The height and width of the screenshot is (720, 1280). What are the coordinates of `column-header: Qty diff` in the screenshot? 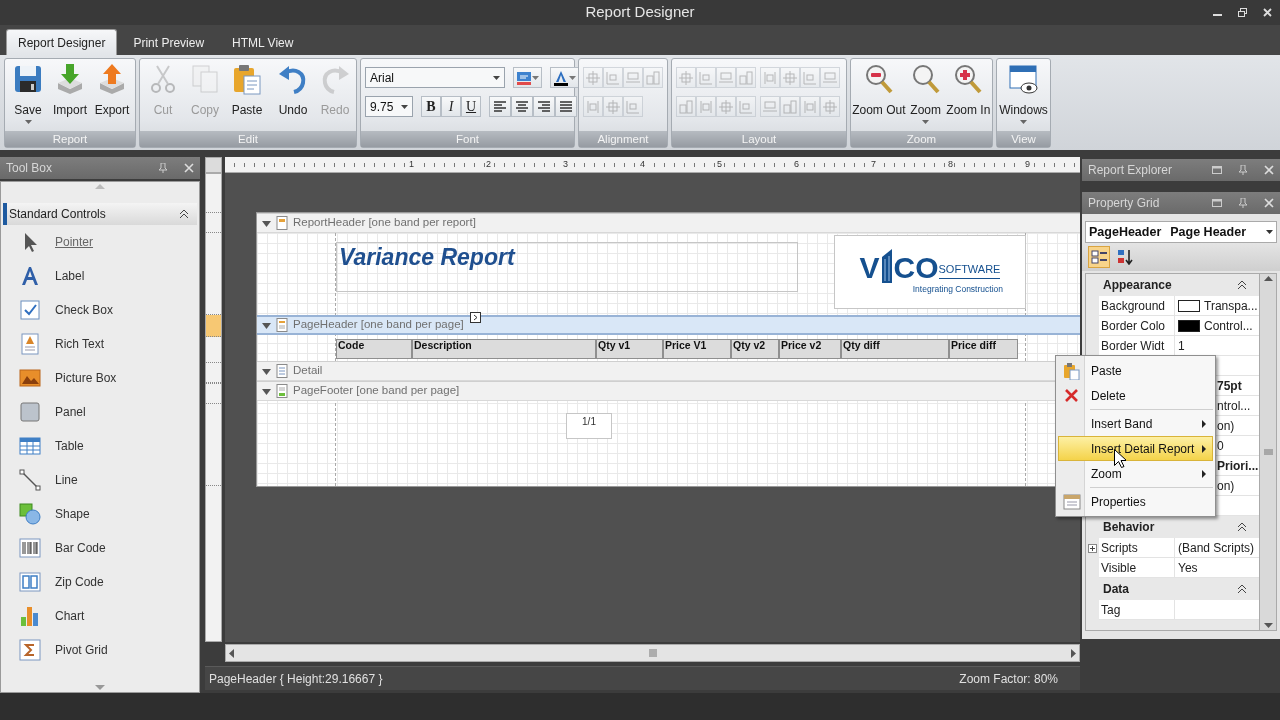 It's located at (895, 349).